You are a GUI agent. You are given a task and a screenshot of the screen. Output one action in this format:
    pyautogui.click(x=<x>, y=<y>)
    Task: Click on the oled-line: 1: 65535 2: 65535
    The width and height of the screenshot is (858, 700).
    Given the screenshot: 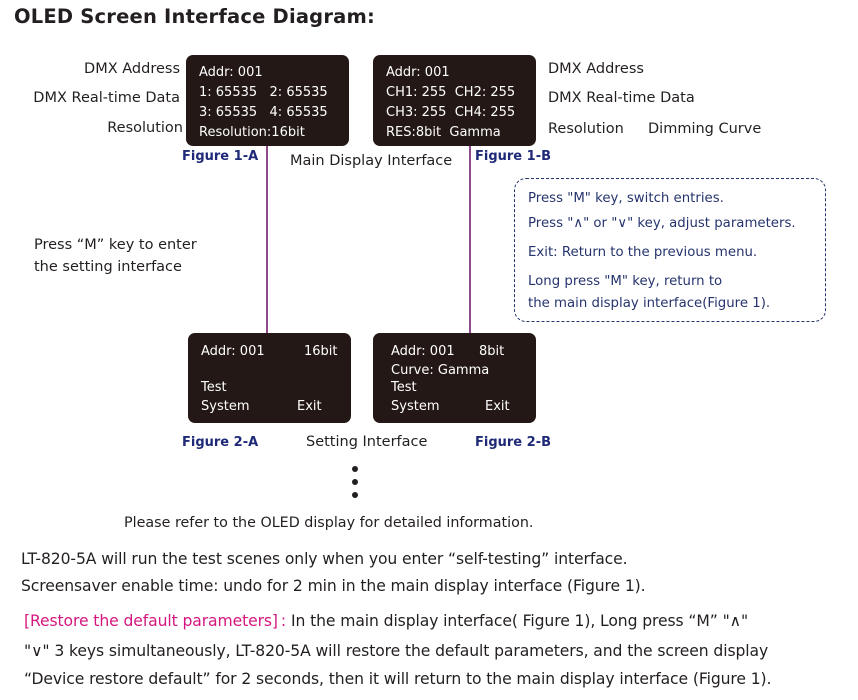 What is the action you would take?
    pyautogui.click(x=263, y=92)
    